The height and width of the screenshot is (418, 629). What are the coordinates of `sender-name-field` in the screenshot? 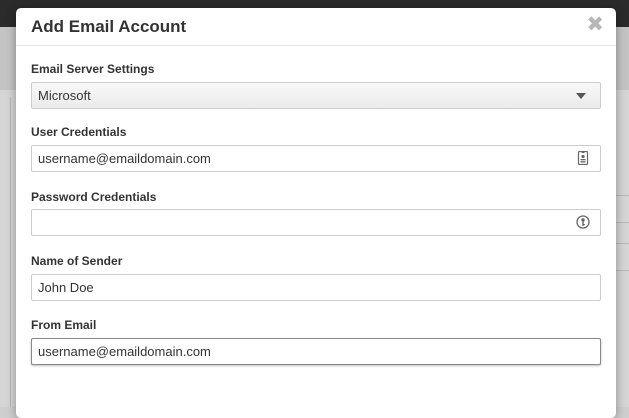 It's located at (316, 287).